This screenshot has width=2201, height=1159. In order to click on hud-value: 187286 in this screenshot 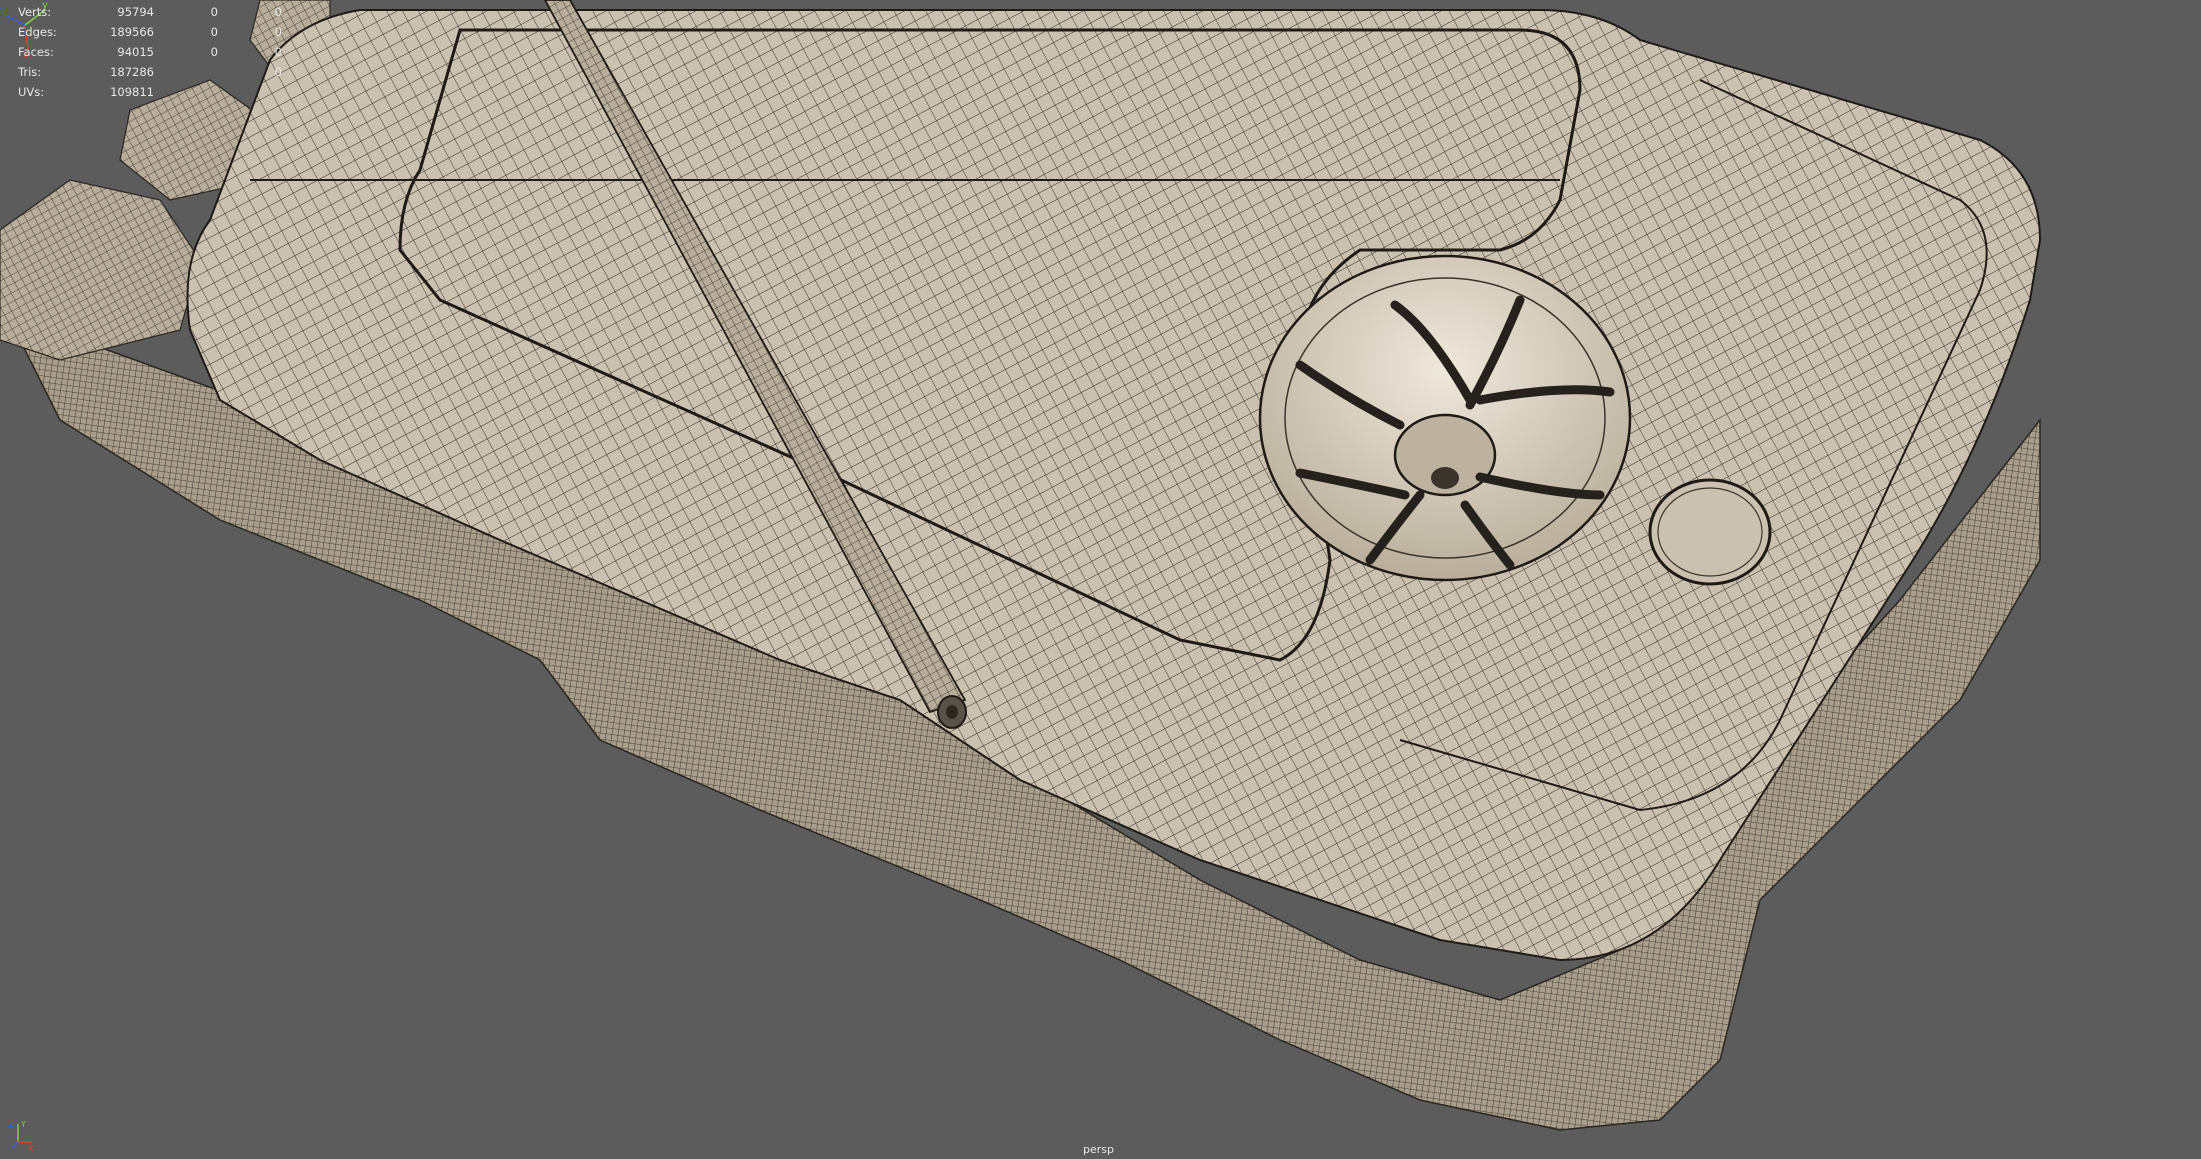, I will do `click(132, 72)`.